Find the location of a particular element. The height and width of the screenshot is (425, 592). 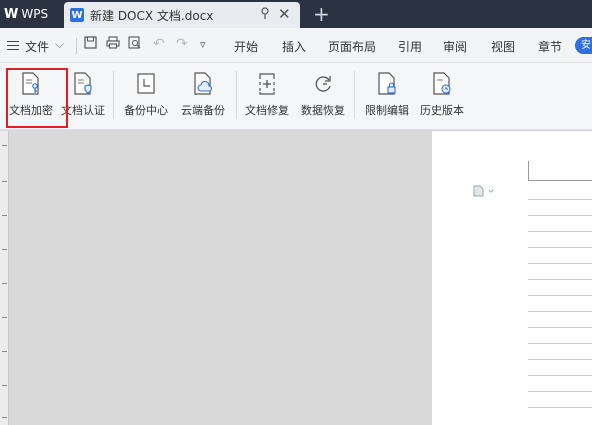

cloud-backup-button: 云端备份 is located at coordinates (203, 96).